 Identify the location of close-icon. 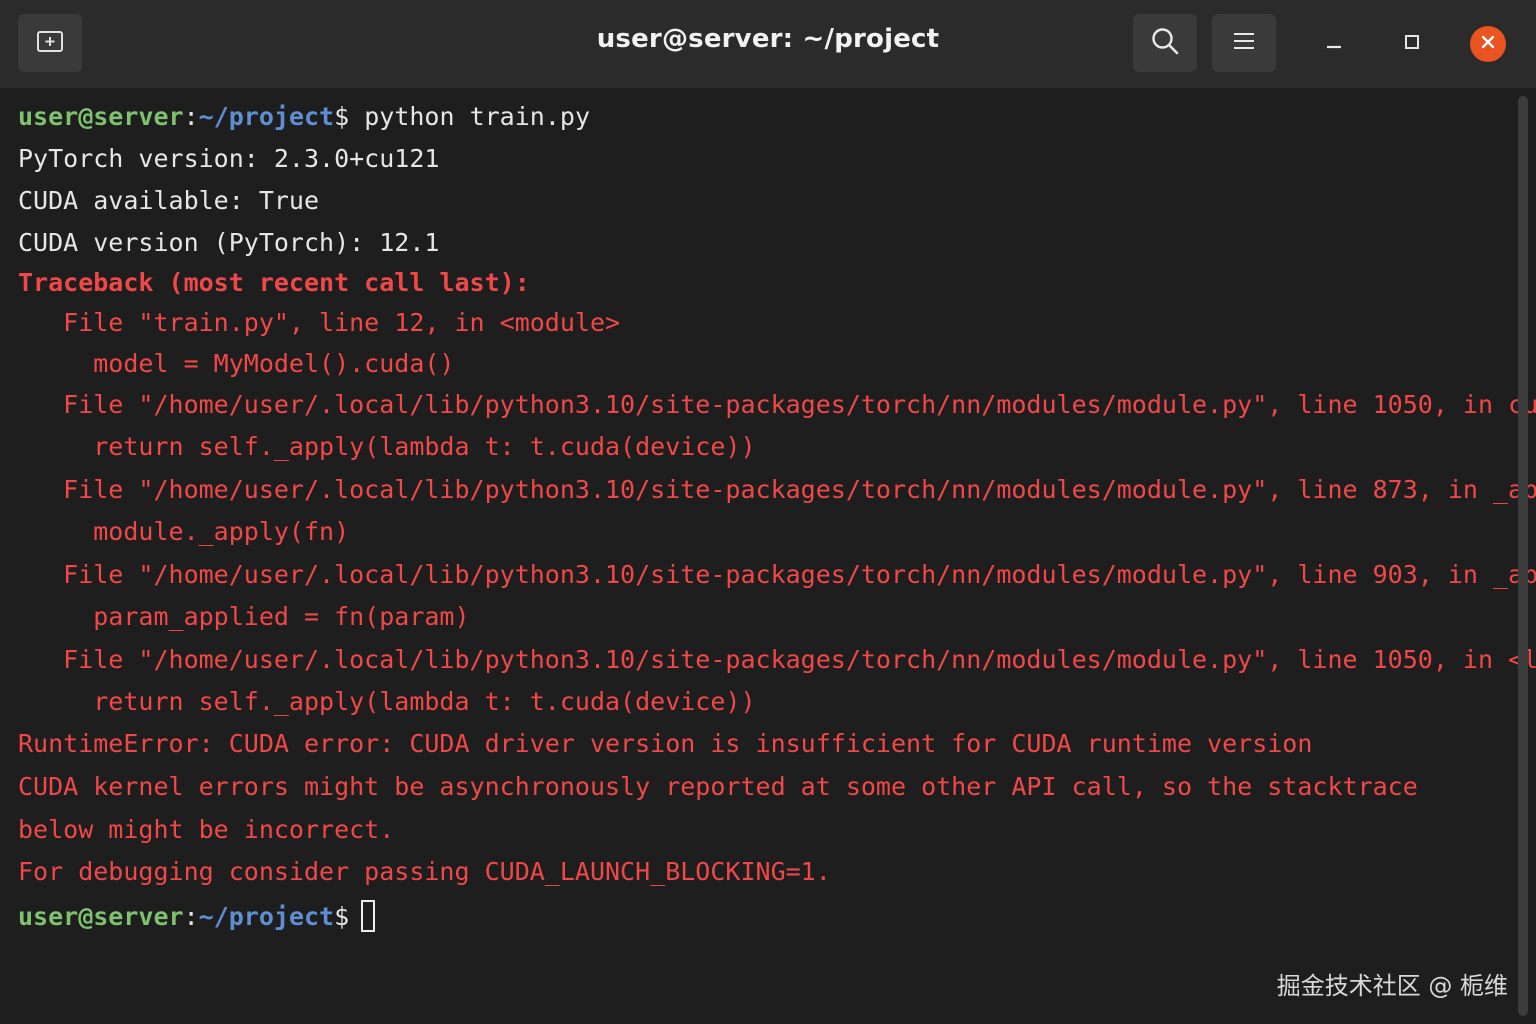
(1488, 44).